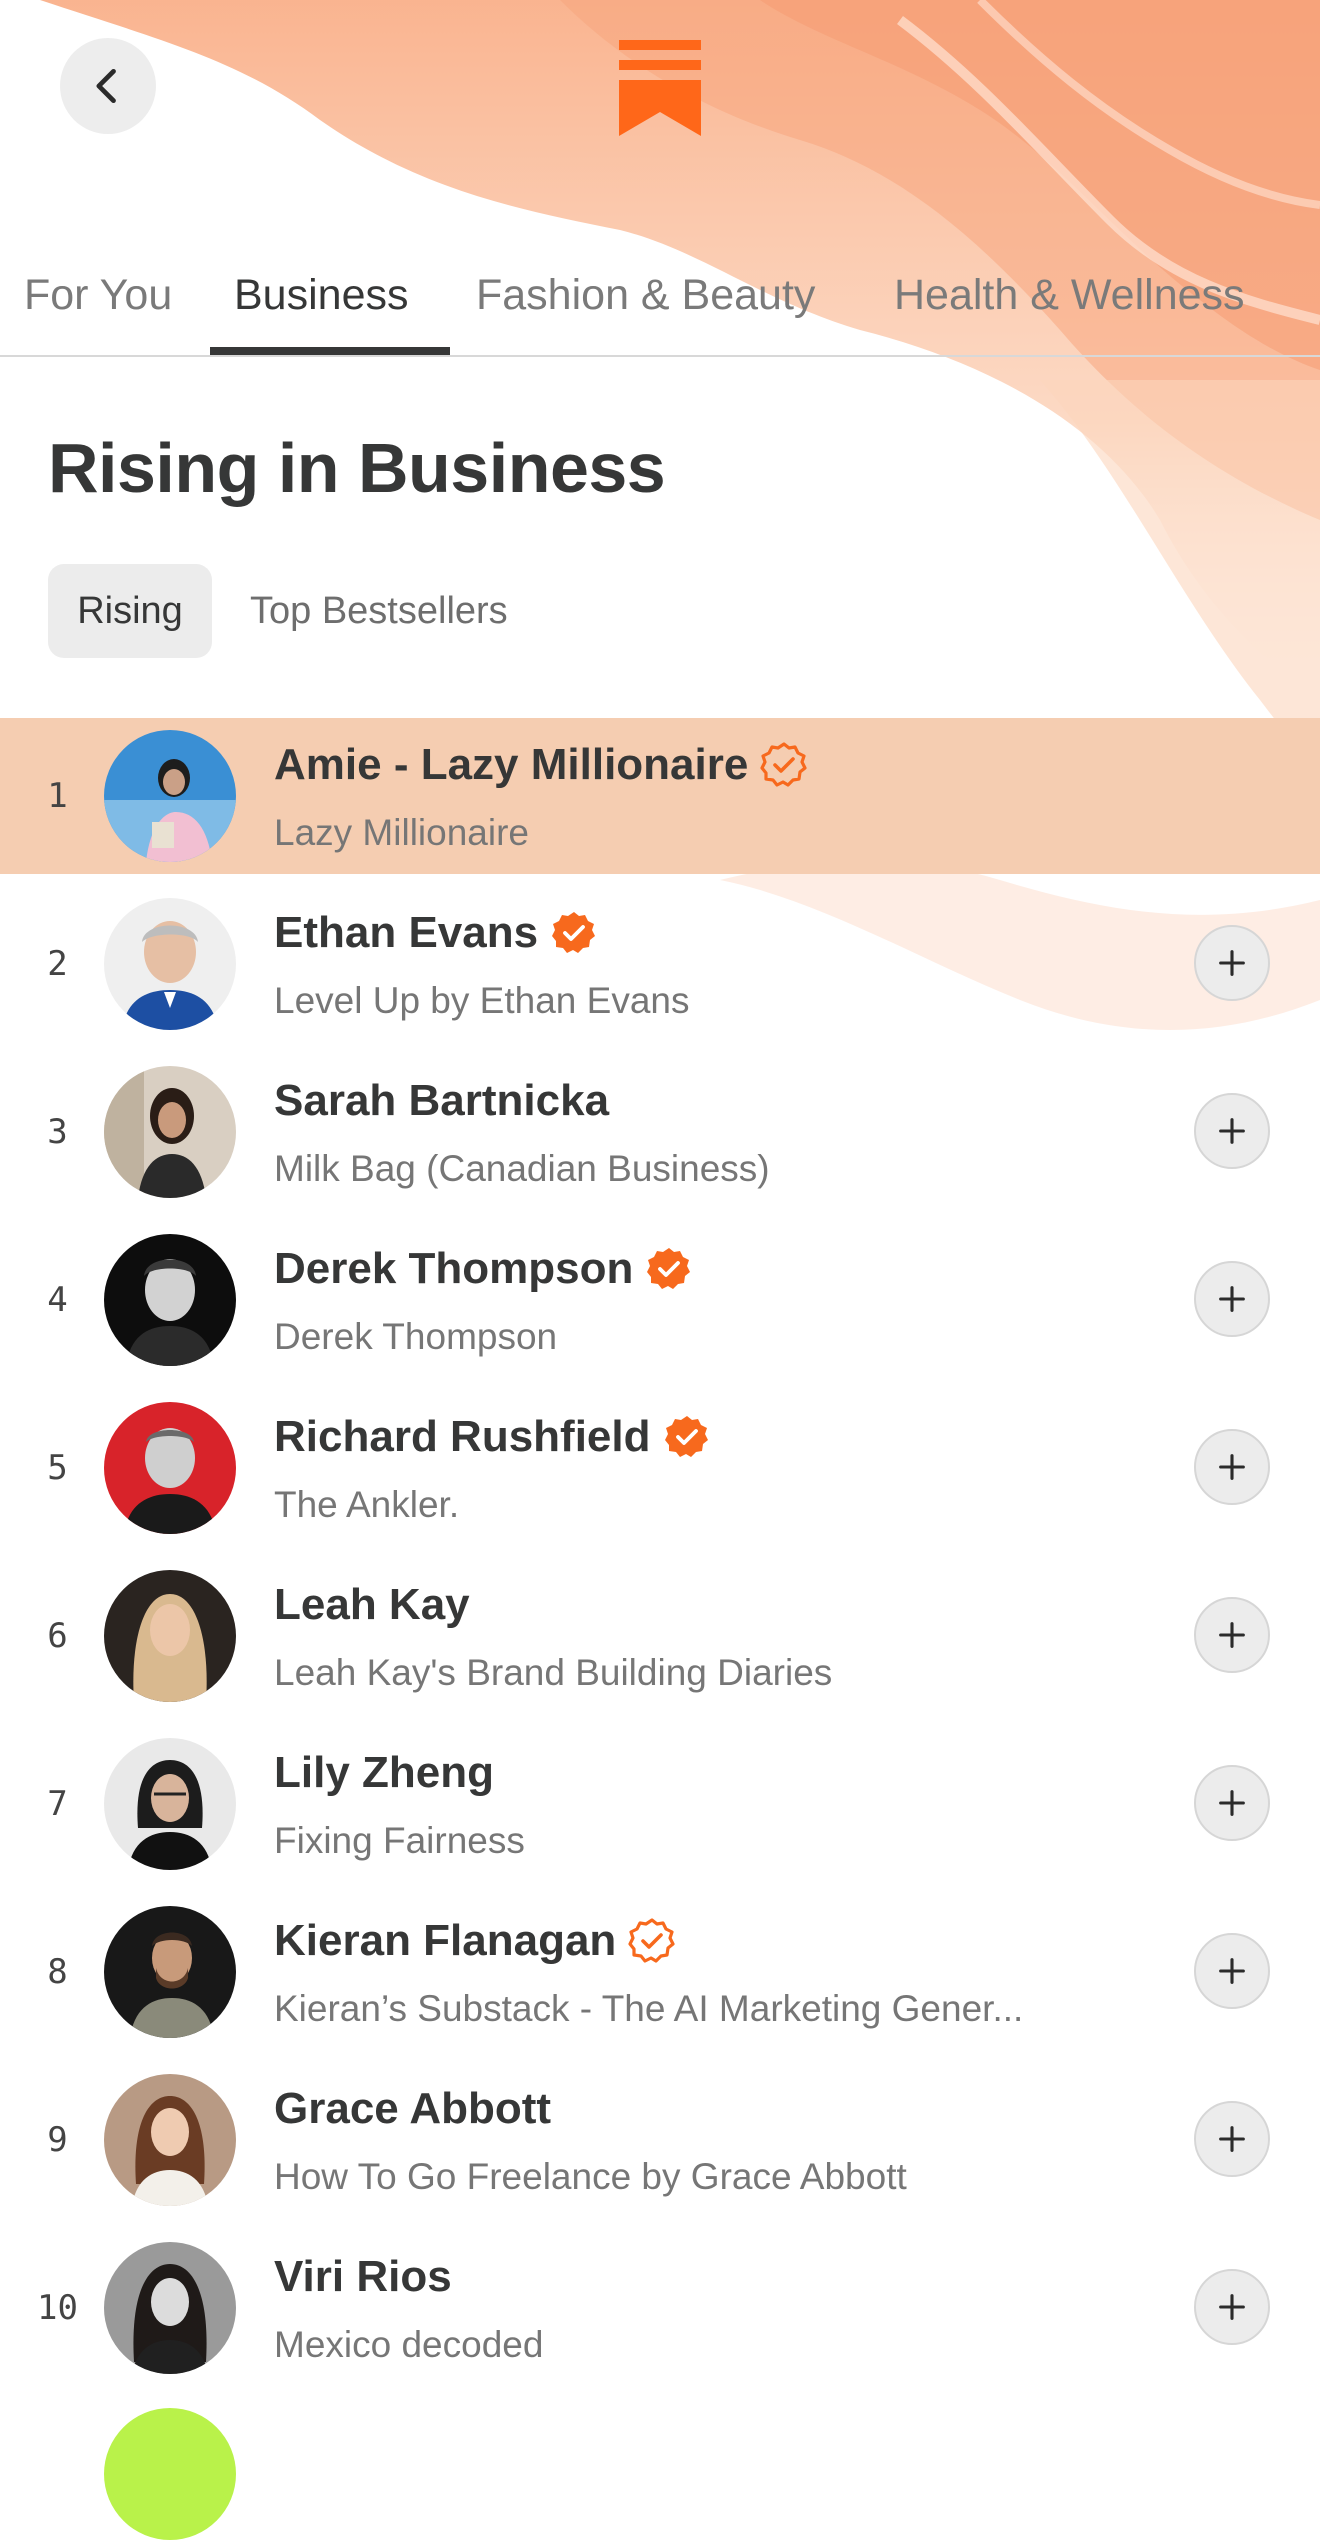  Describe the element at coordinates (522, 1168) in the screenshot. I see `publication-name: Milk Bag (Canadian Business)` at that location.